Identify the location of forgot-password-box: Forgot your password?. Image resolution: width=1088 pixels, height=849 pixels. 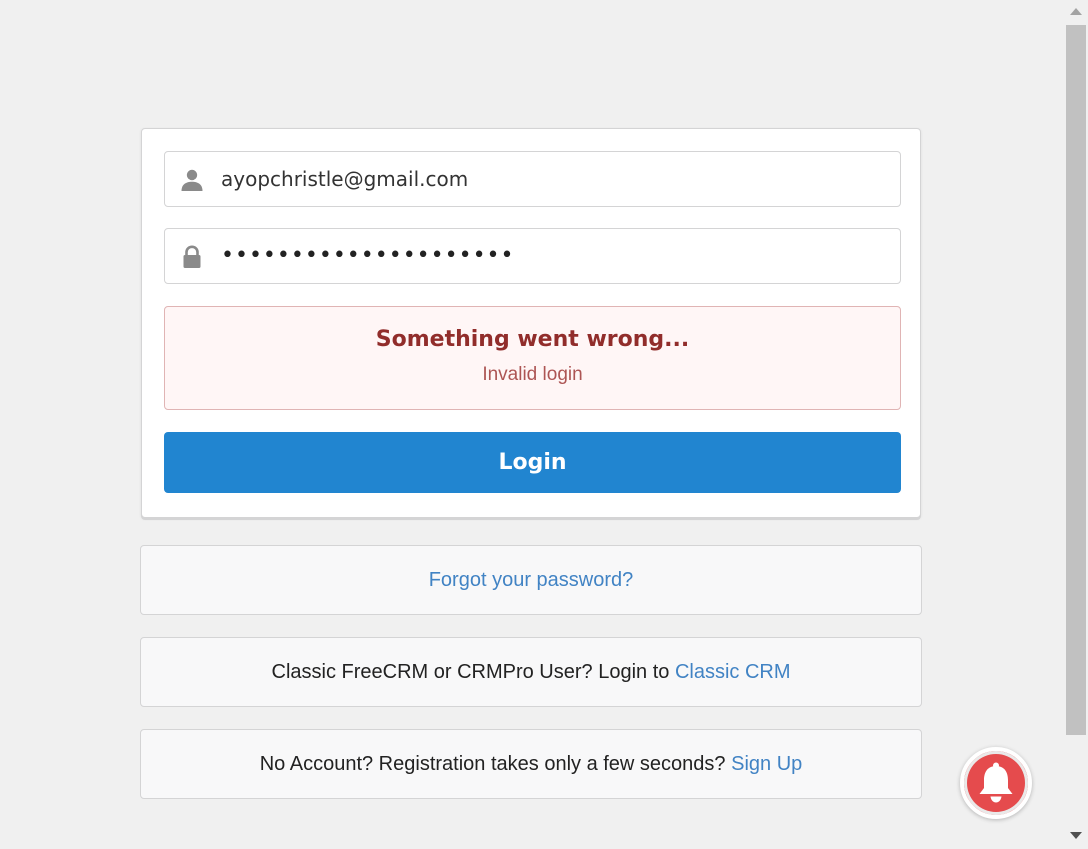
(531, 580).